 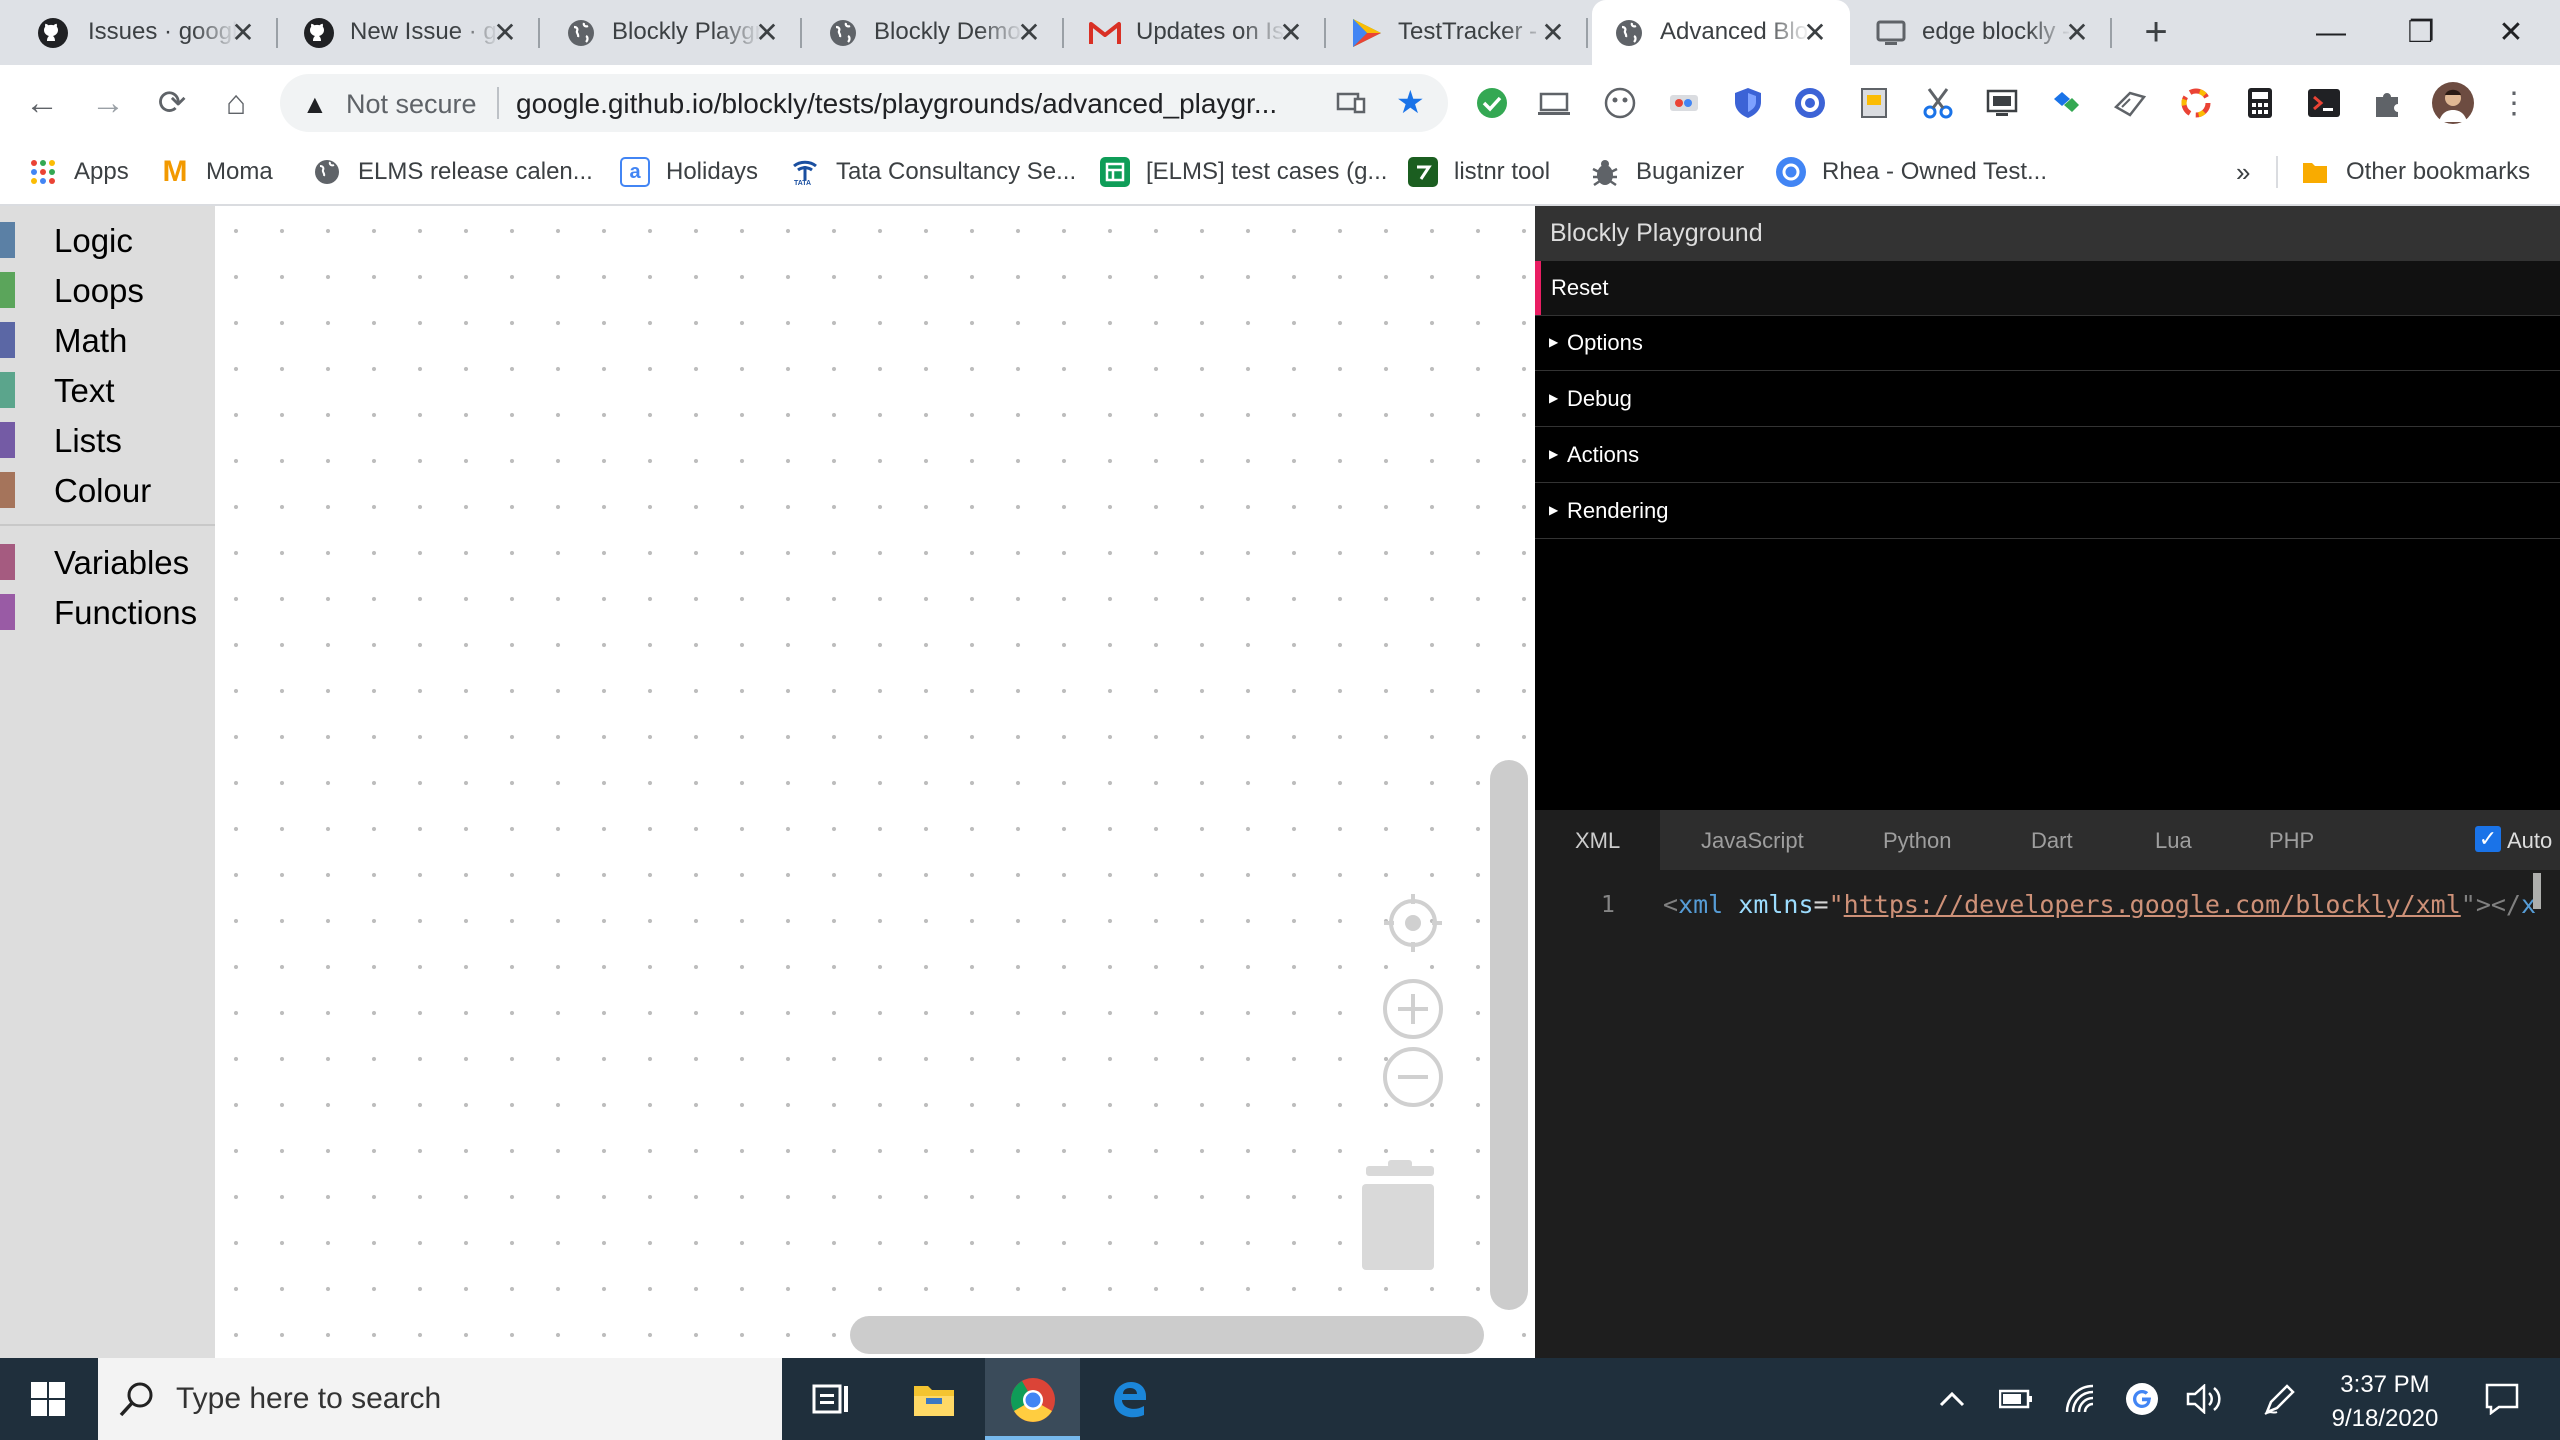 I want to click on tab-issues: Issues · google/blockly ✕, so click(x=139, y=32).